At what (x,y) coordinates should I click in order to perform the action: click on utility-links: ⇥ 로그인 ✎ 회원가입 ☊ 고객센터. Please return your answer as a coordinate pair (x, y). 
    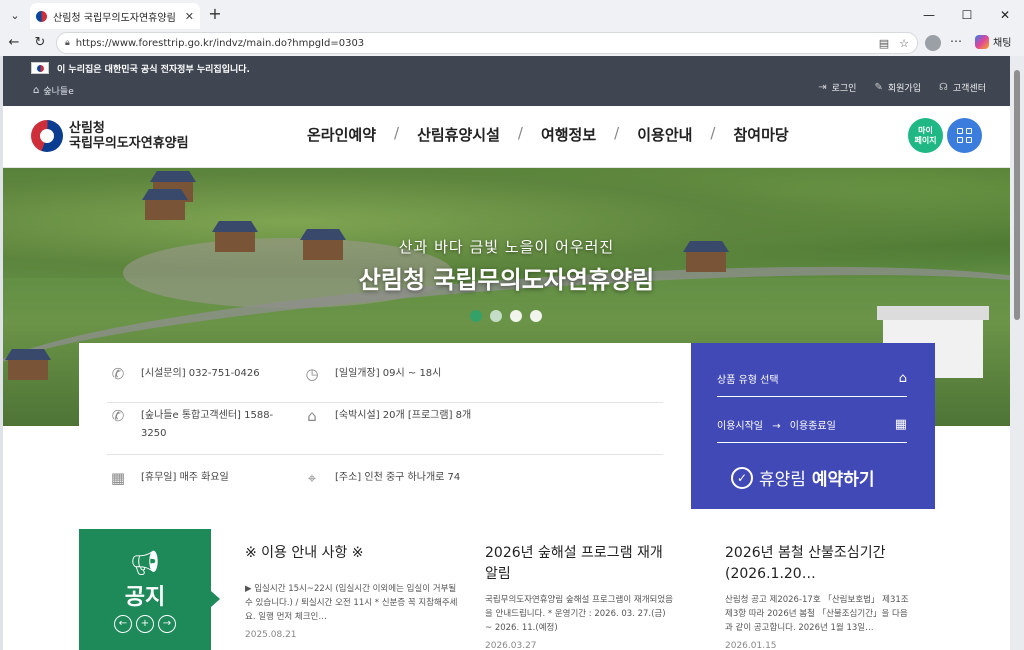
    Looking at the image, I should click on (893, 87).